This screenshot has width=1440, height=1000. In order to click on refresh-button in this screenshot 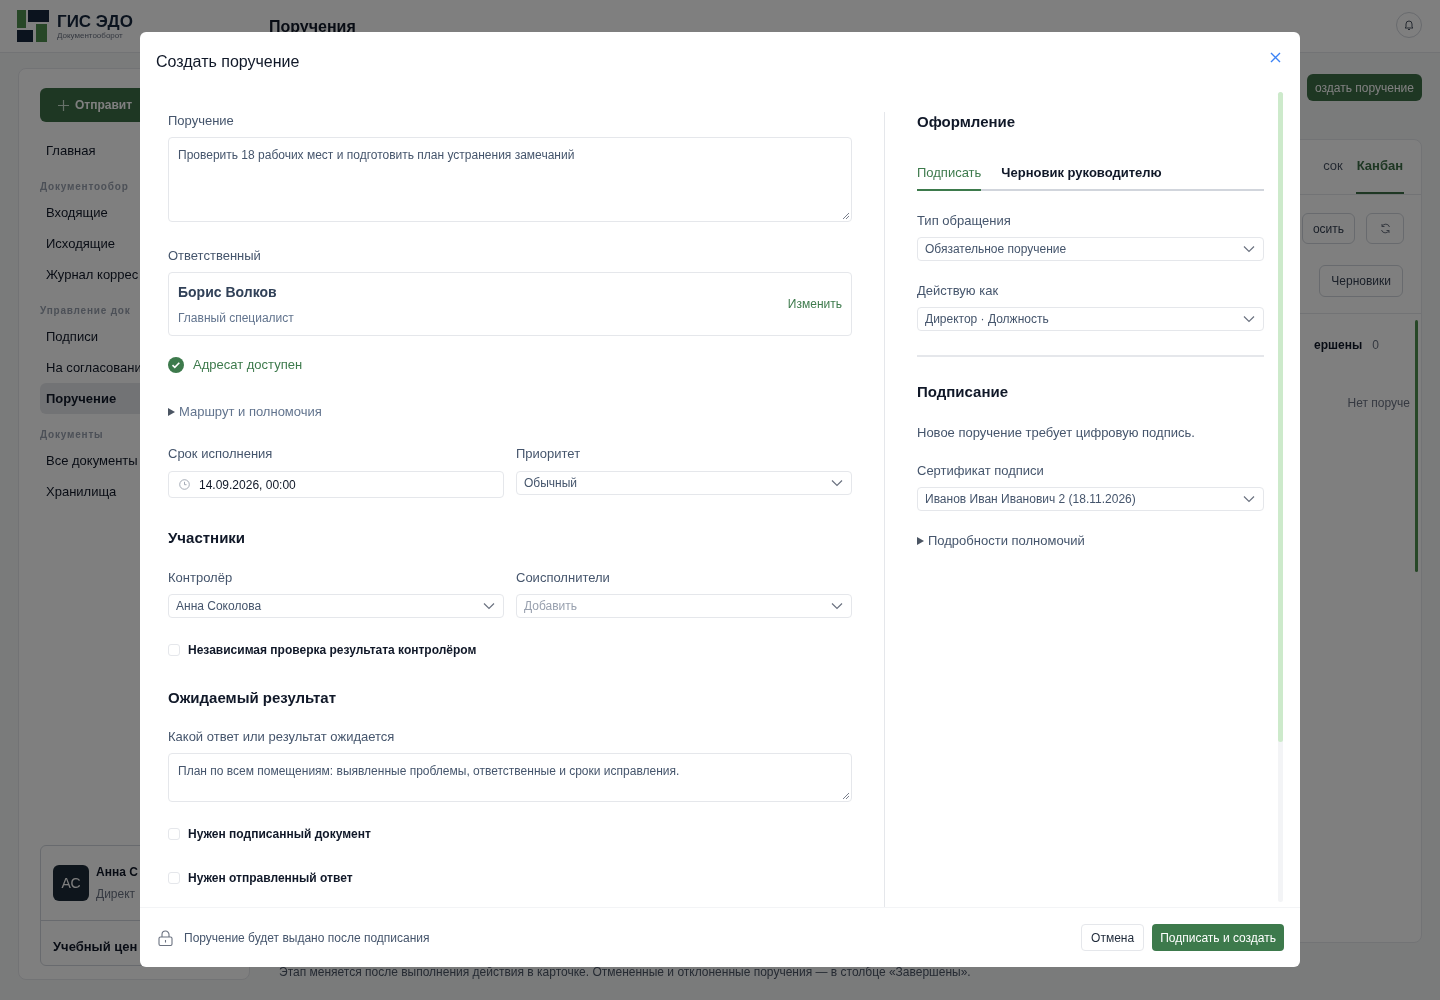, I will do `click(1385, 228)`.